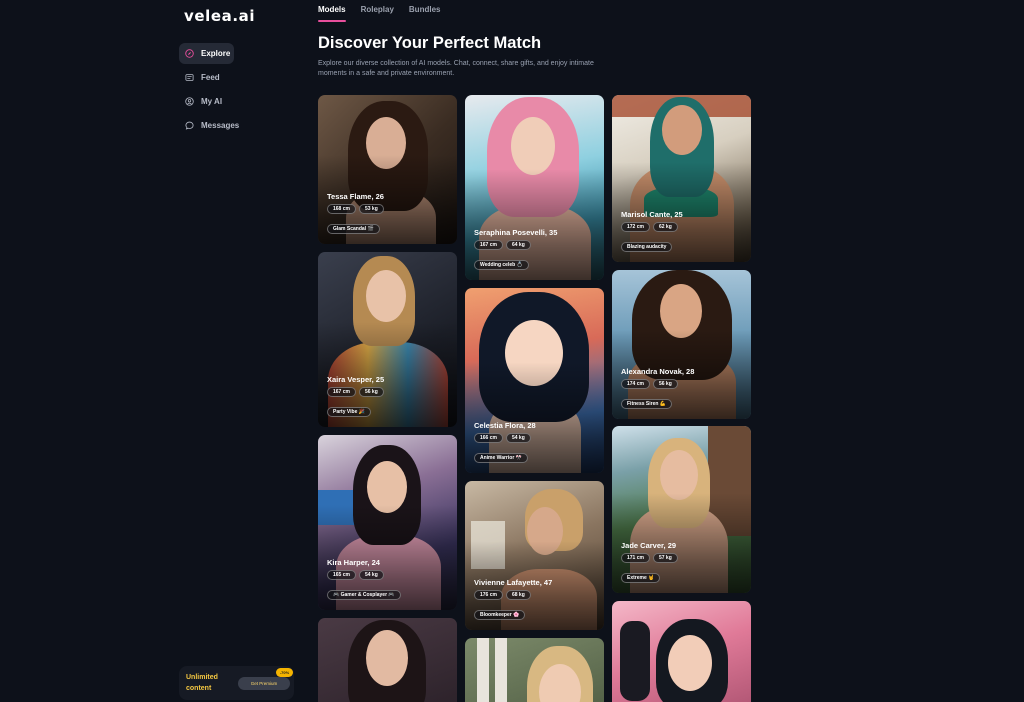  I want to click on sidebar-item-my-ai: My AI, so click(239, 101).